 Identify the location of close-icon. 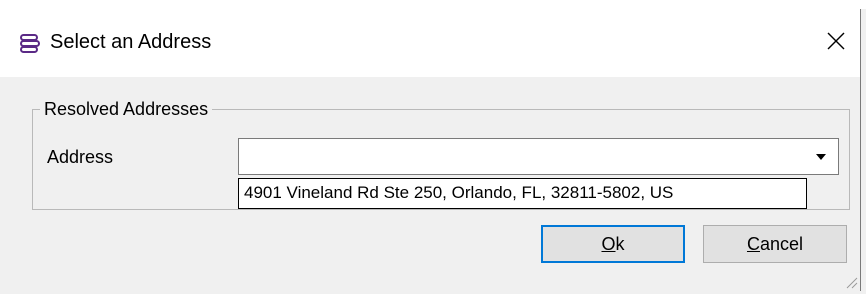
(836, 43).